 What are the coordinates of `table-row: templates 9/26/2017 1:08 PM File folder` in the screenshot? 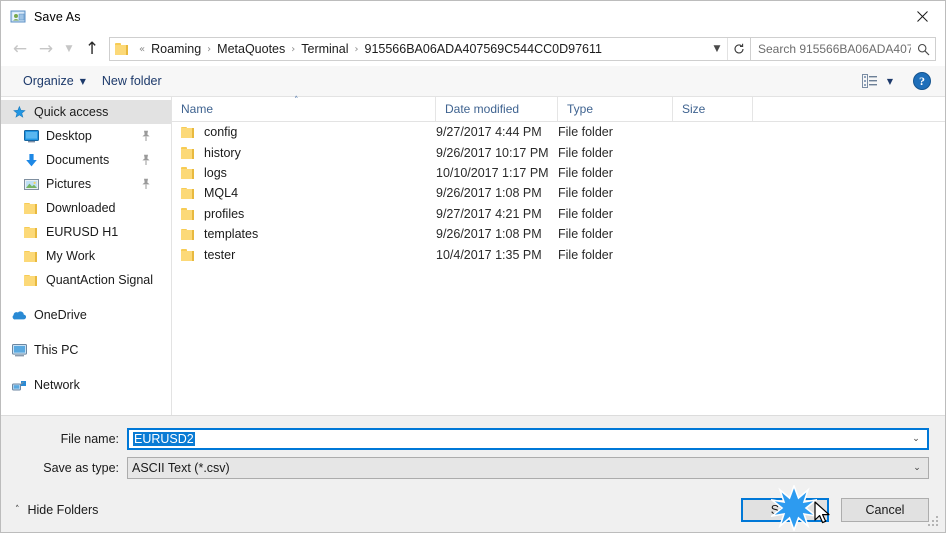 It's located at (558, 234).